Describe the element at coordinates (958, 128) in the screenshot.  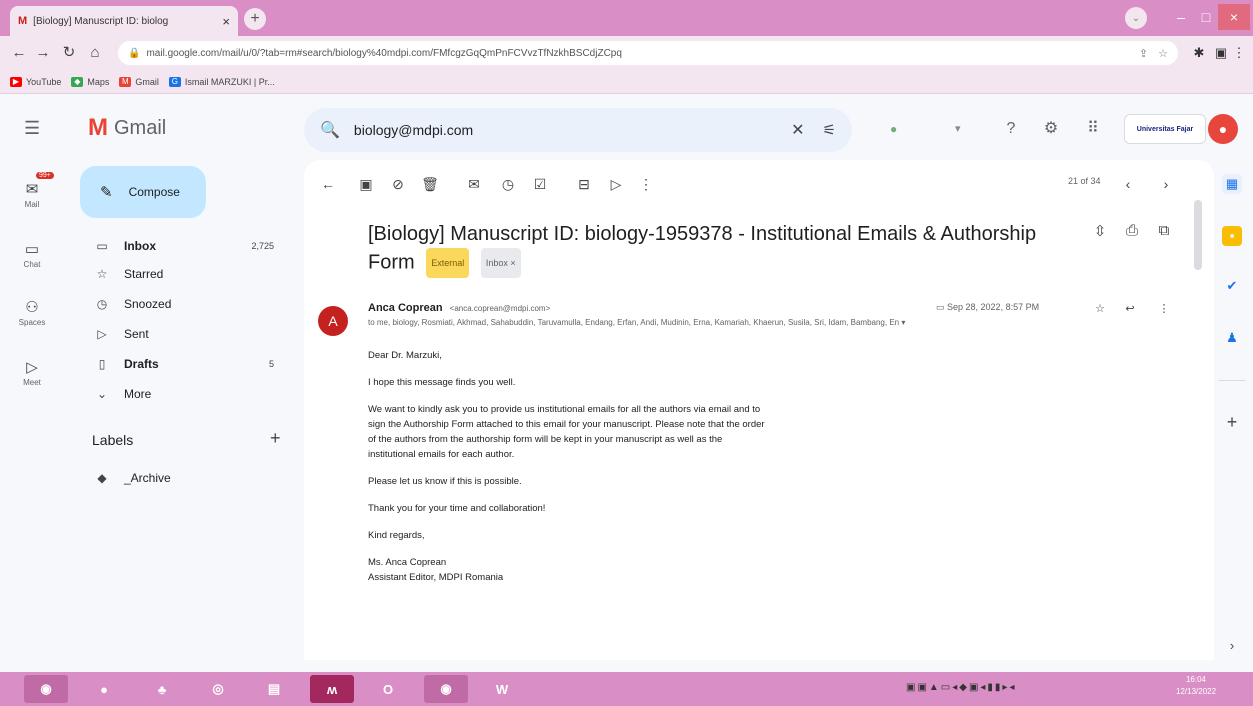
I see `status-dropdown-icon: ▾` at that location.